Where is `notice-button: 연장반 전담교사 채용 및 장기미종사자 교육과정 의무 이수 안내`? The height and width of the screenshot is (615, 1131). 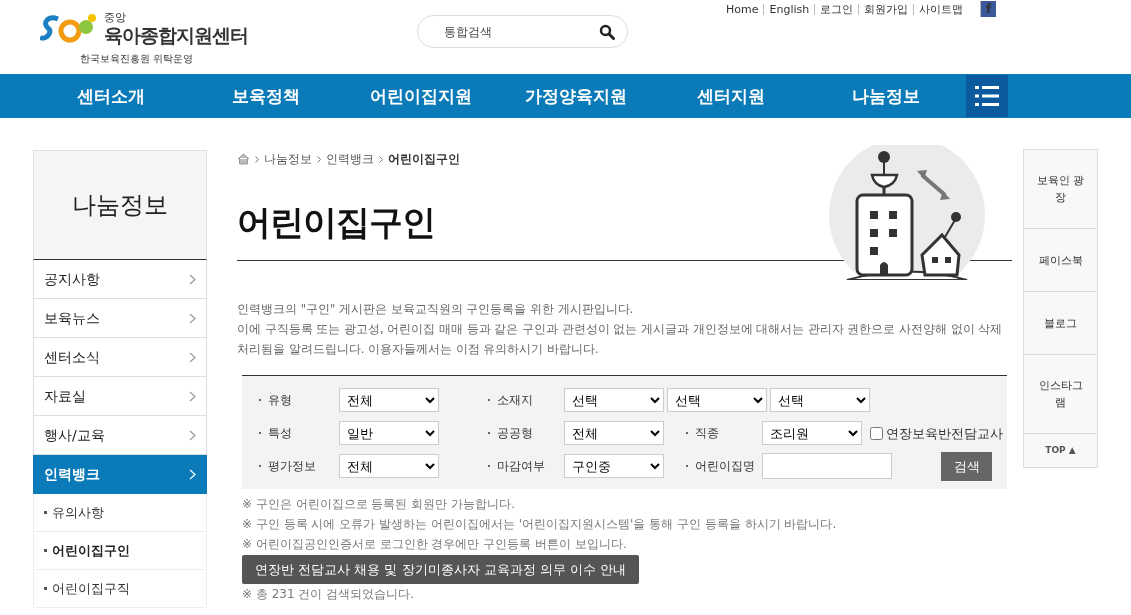
notice-button: 연장반 전담교사 채용 및 장기미종사자 교육과정 의무 이수 안내 is located at coordinates (441, 569).